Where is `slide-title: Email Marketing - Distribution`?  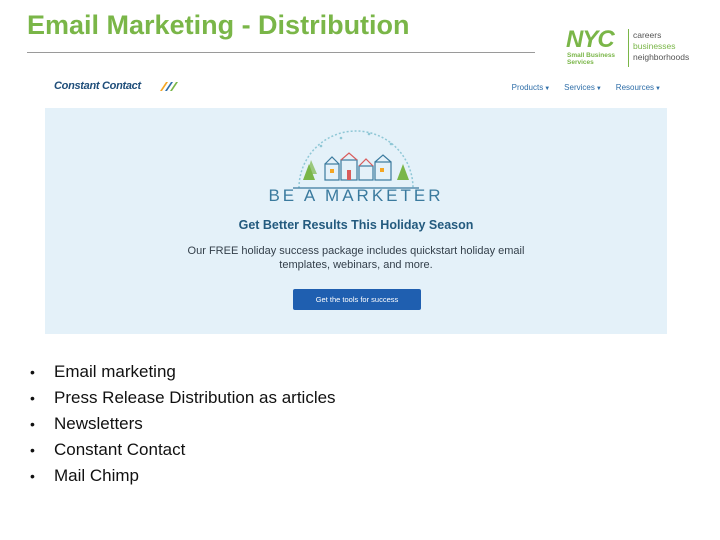 slide-title: Email Marketing - Distribution is located at coordinates (218, 25).